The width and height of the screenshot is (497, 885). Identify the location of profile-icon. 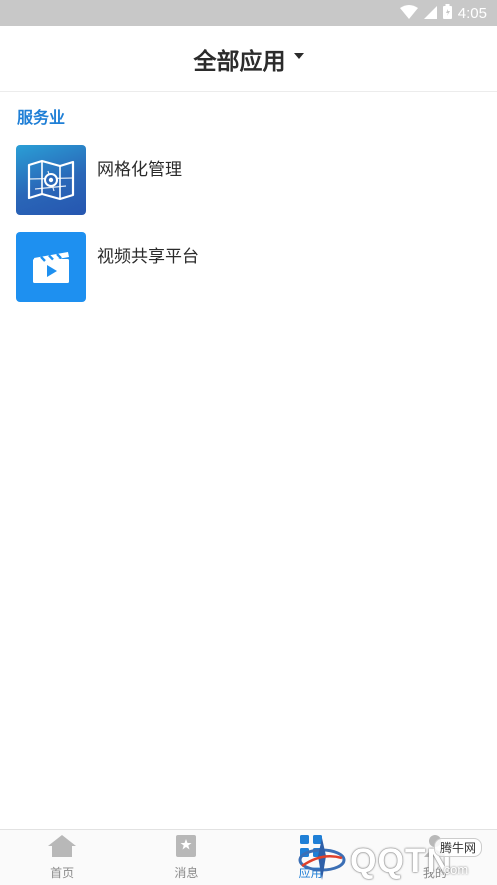
(435, 848).